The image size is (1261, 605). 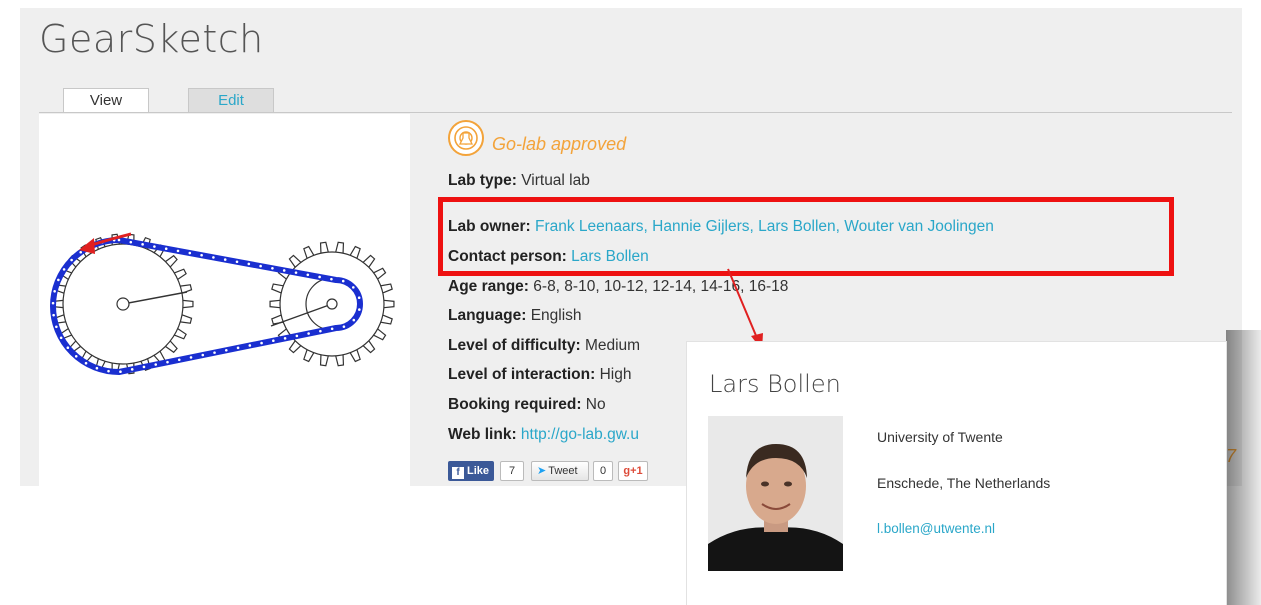 I want to click on popup-shadow, so click(x=1243, y=467).